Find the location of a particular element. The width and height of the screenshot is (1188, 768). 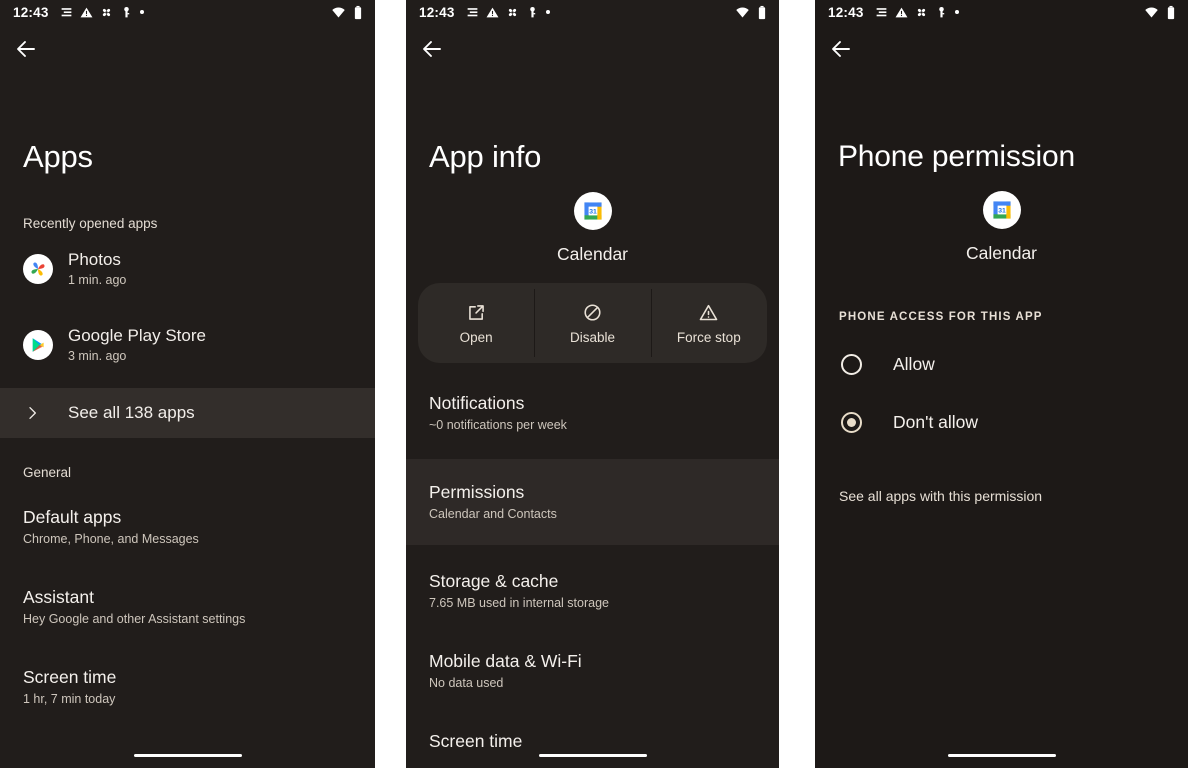

recent-app-name: Google Play Store is located at coordinates (137, 336).